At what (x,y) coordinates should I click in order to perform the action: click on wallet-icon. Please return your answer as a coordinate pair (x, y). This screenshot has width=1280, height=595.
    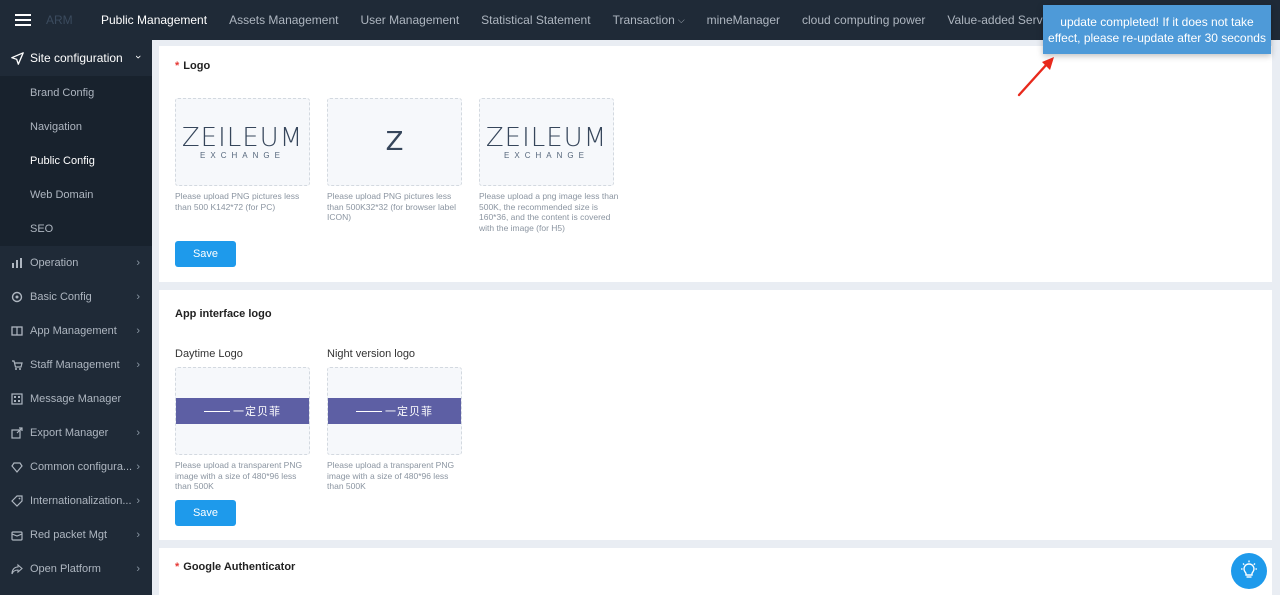
    Looking at the image, I should click on (17, 535).